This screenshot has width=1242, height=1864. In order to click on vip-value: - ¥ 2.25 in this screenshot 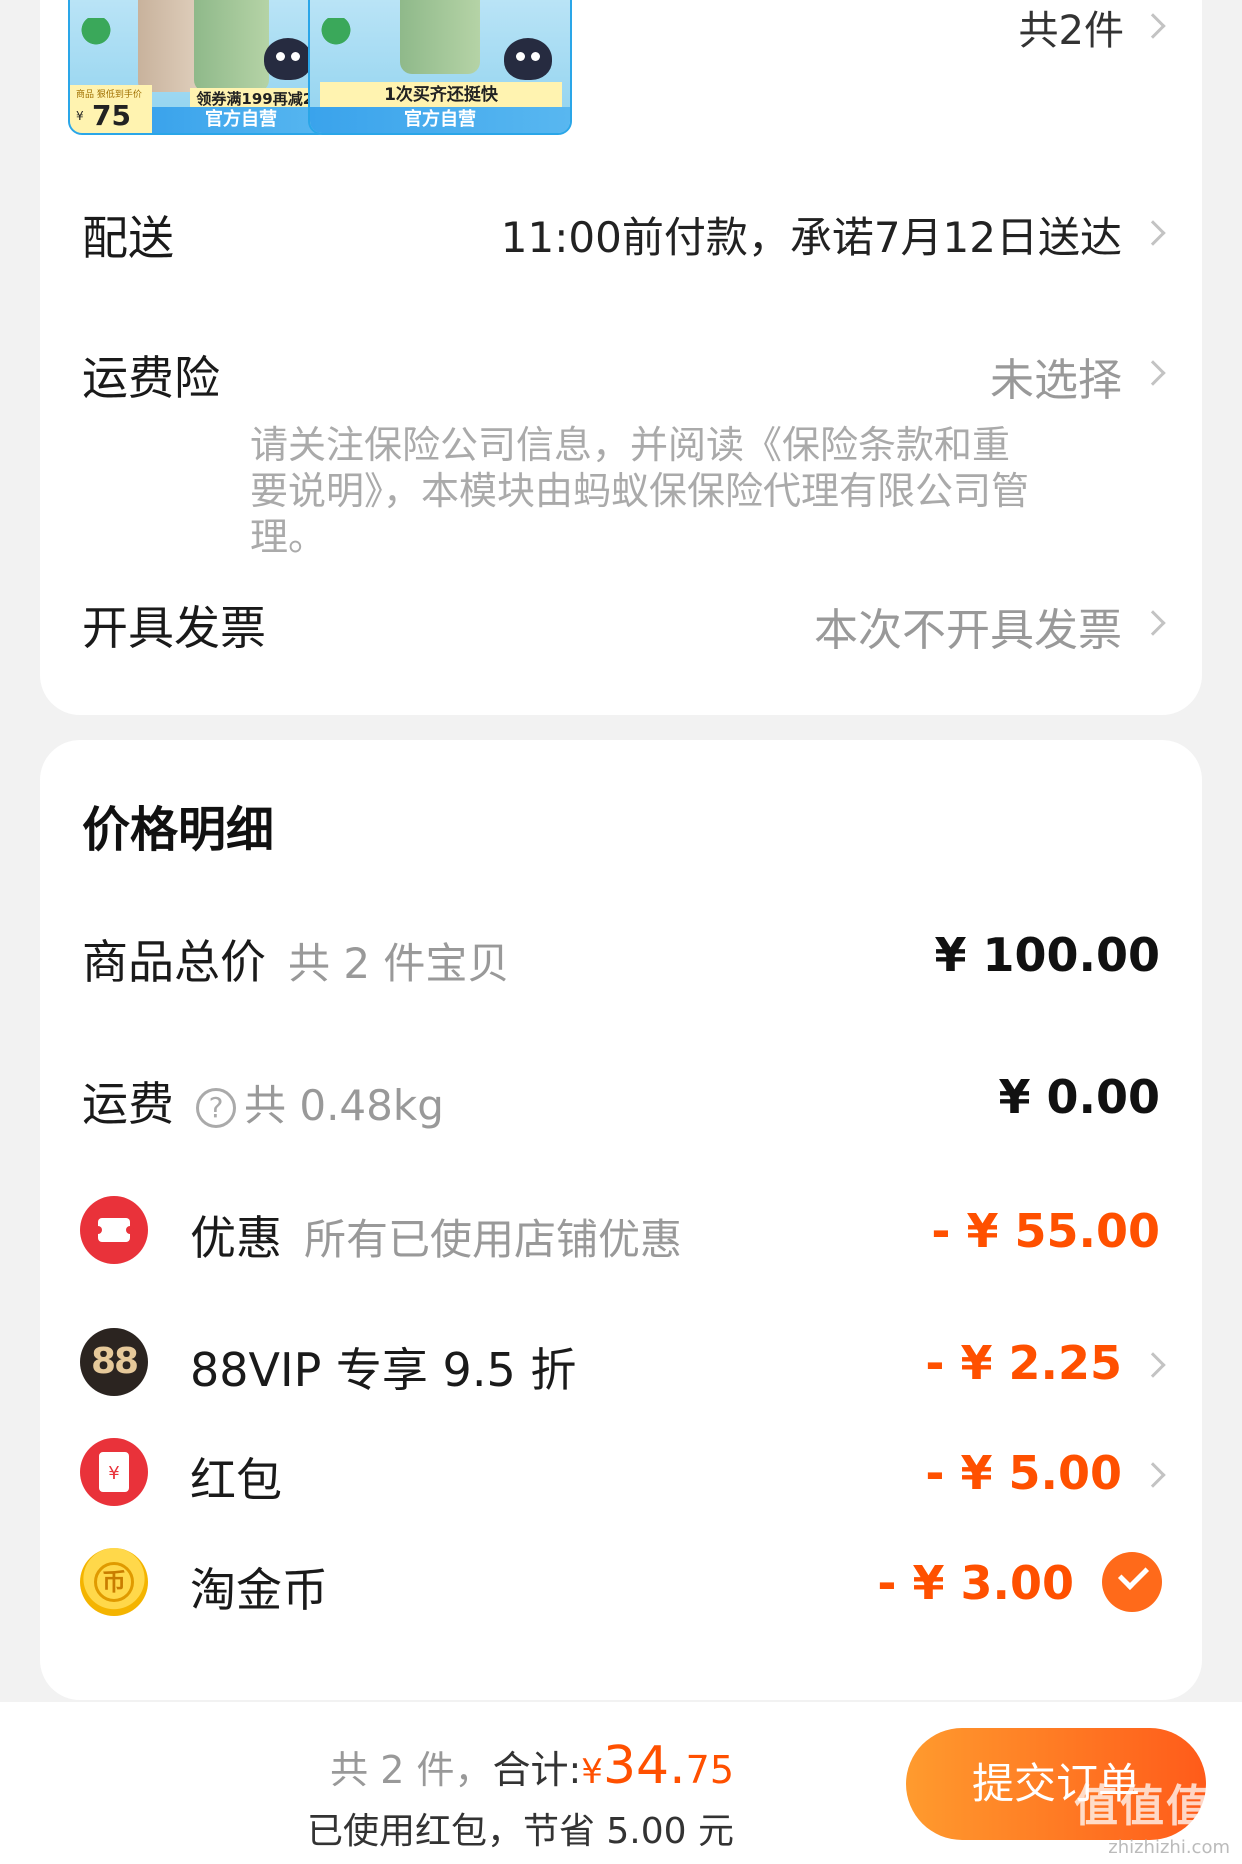, I will do `click(1023, 1363)`.